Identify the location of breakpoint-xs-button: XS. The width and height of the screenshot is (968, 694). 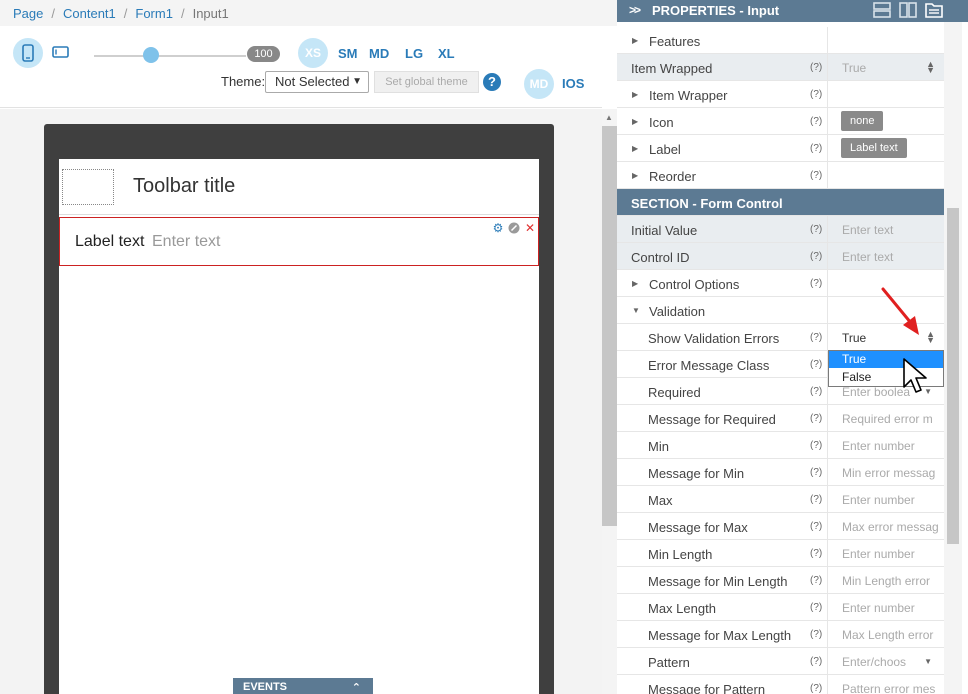
(313, 53).